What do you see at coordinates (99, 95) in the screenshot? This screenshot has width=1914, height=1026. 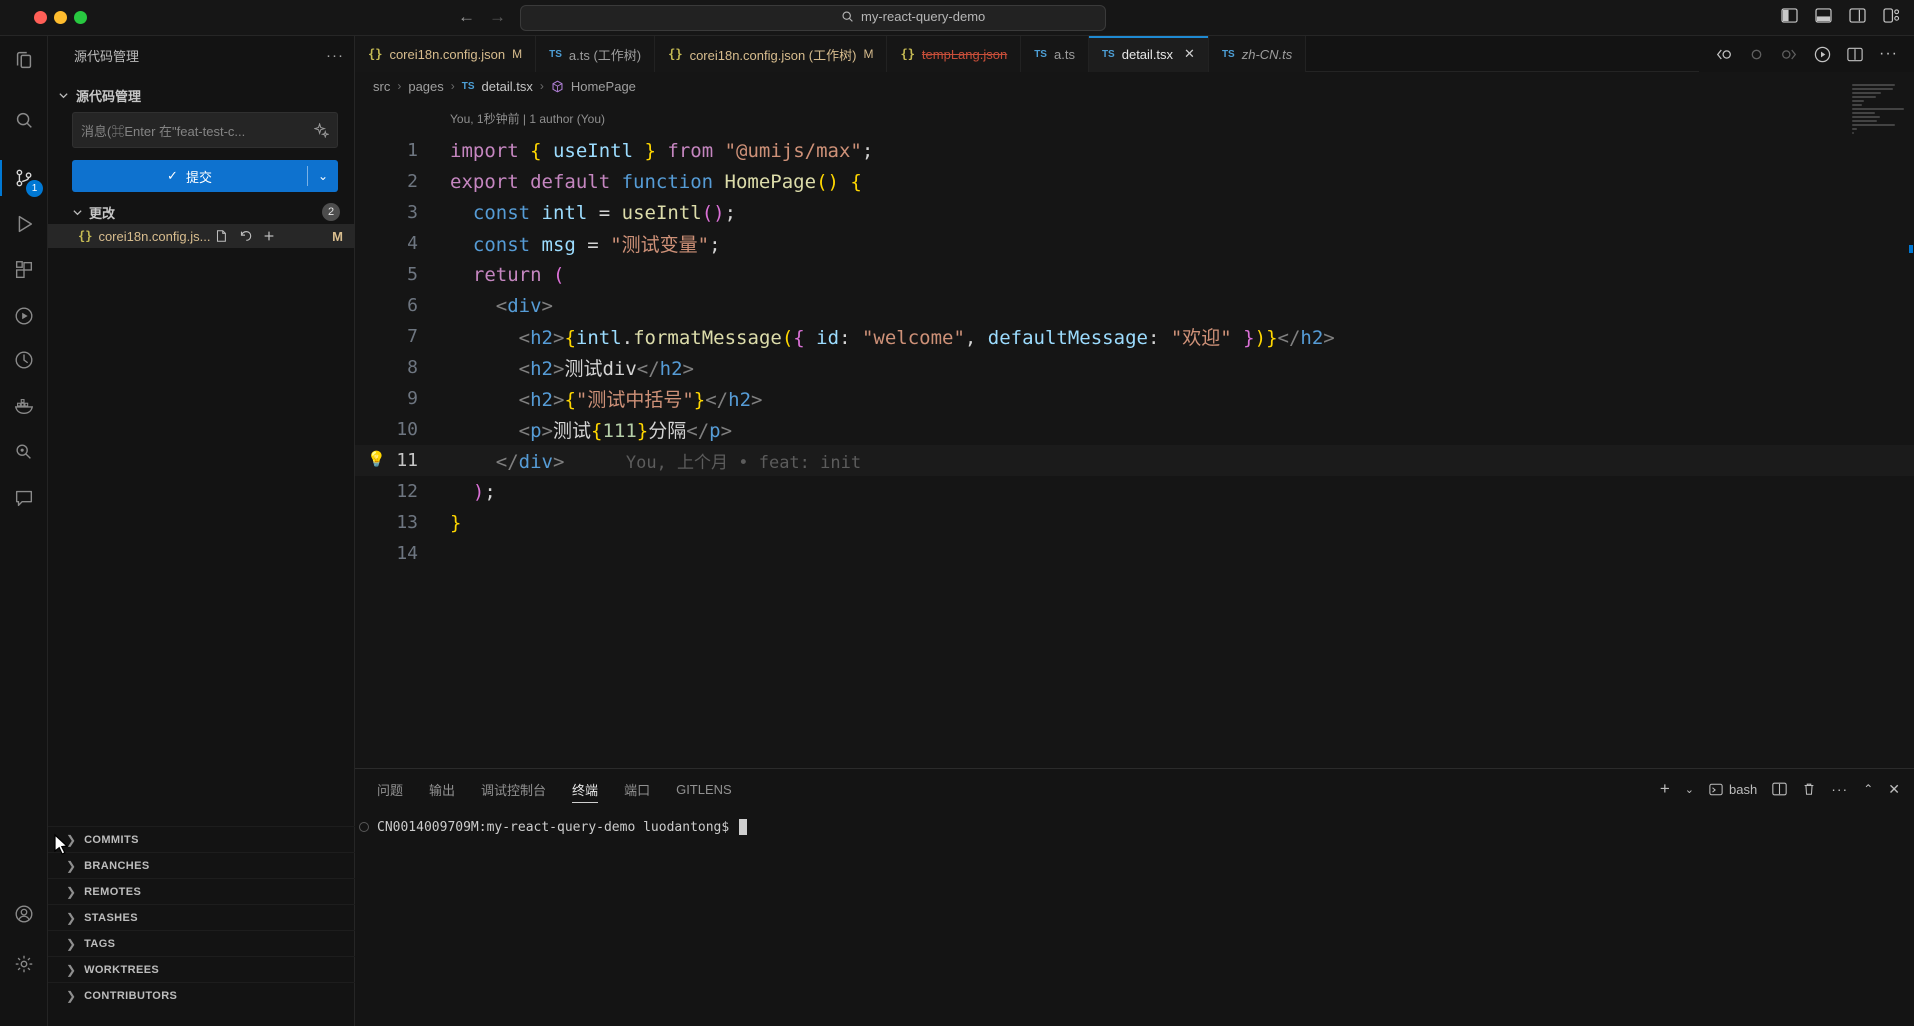 I see `scm-section-header: 源代码管理` at bounding box center [99, 95].